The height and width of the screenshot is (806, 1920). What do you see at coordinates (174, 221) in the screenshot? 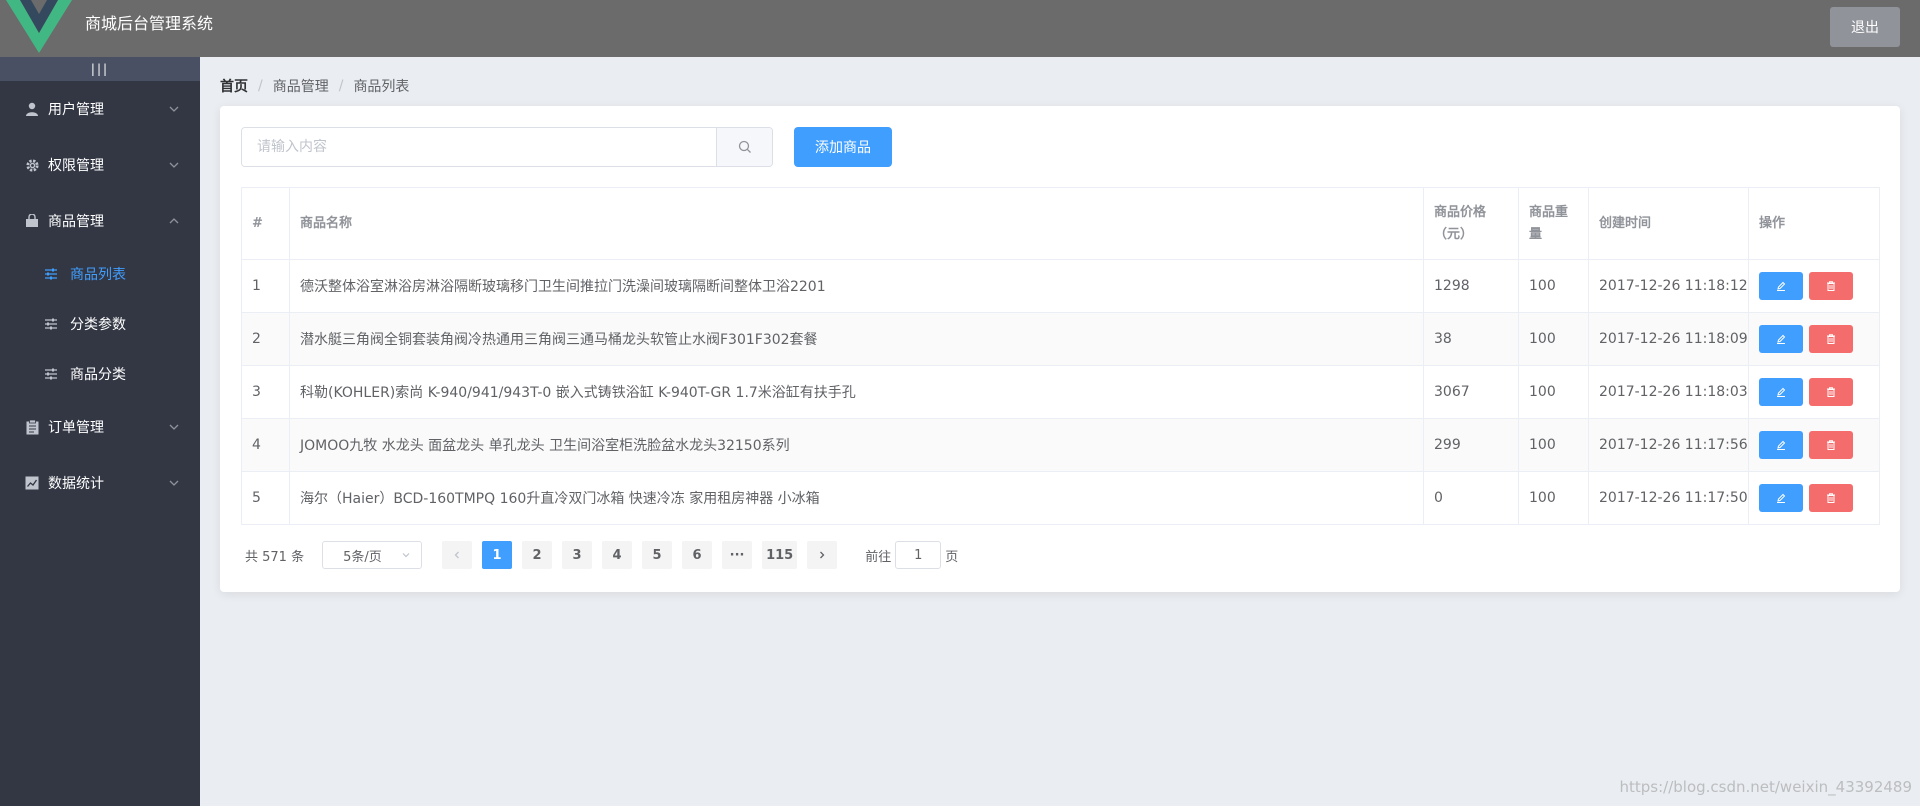
I see `chevron-up-icon` at bounding box center [174, 221].